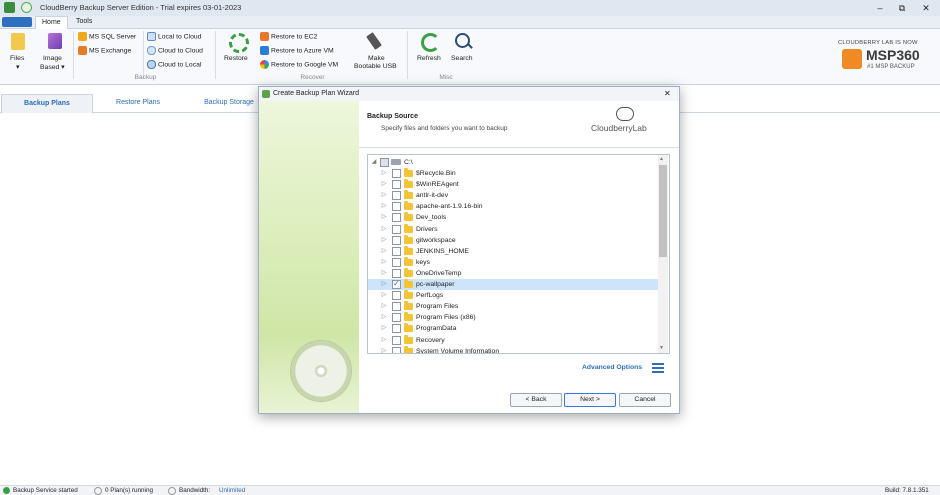 The width and height of the screenshot is (940, 495). Describe the element at coordinates (667, 93) in the screenshot. I see `dialog-close-button: ✕` at that location.